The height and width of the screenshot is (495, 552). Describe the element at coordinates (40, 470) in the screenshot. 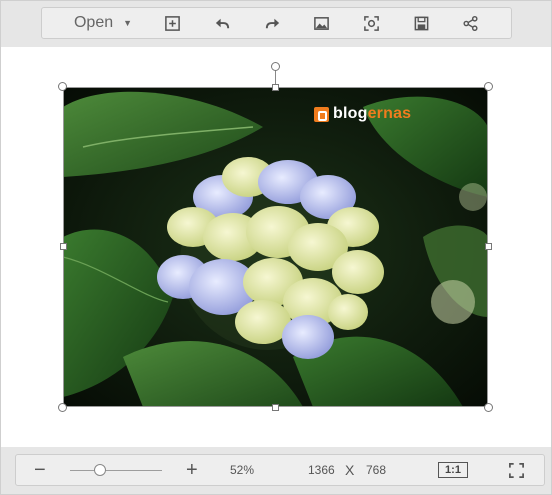

I see `zoom-out-button: −` at that location.